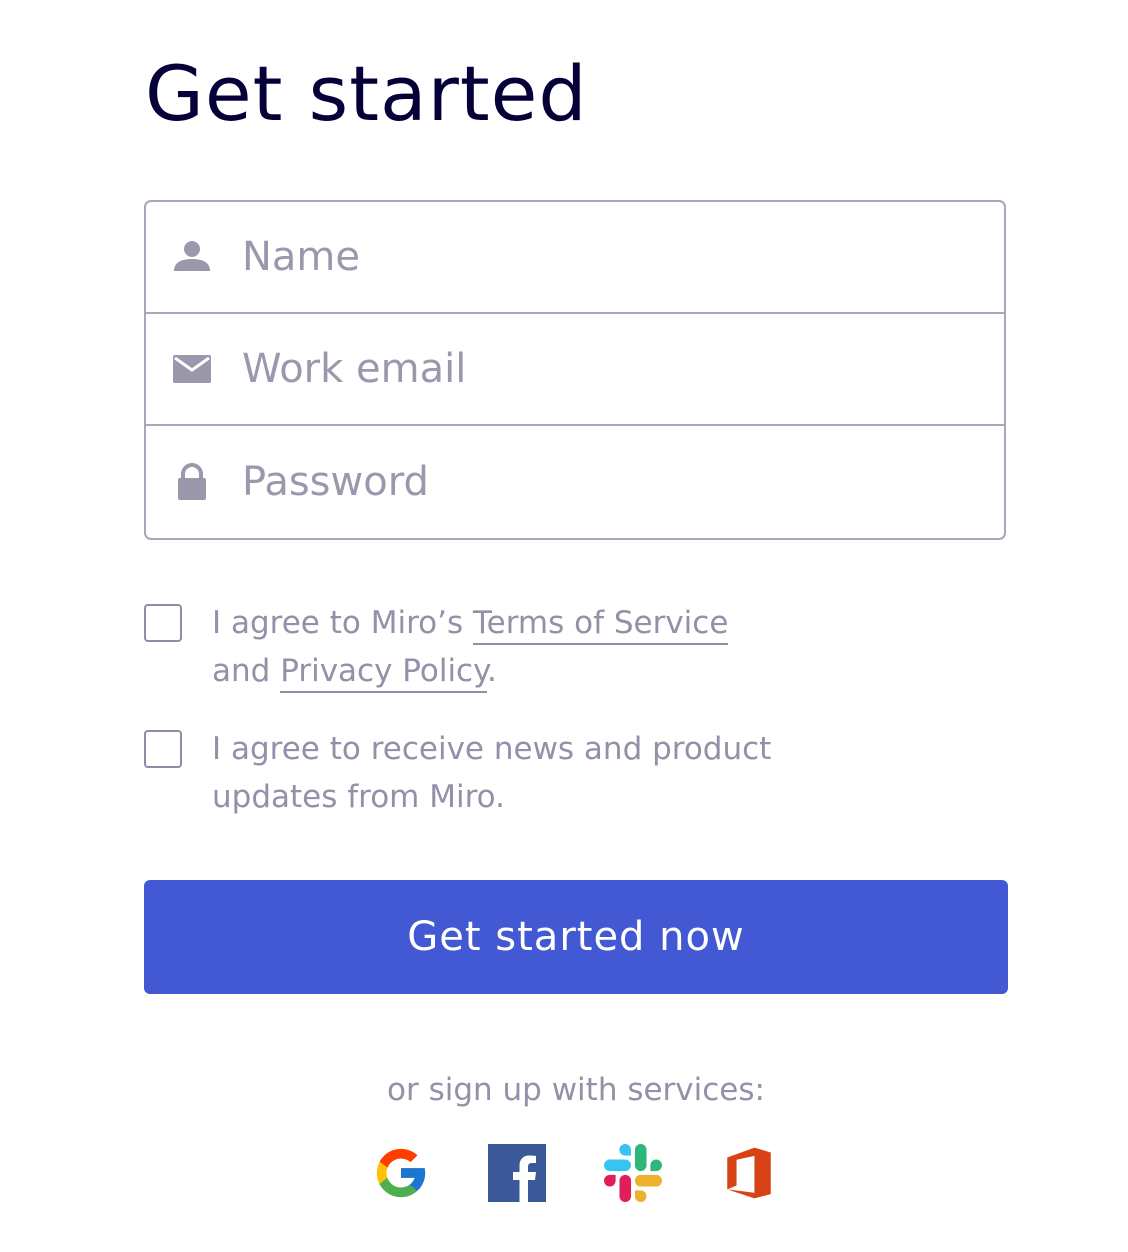 This screenshot has height=1252, width=1128. What do you see at coordinates (576, 937) in the screenshot?
I see `get-started-now-button: Get started now` at bounding box center [576, 937].